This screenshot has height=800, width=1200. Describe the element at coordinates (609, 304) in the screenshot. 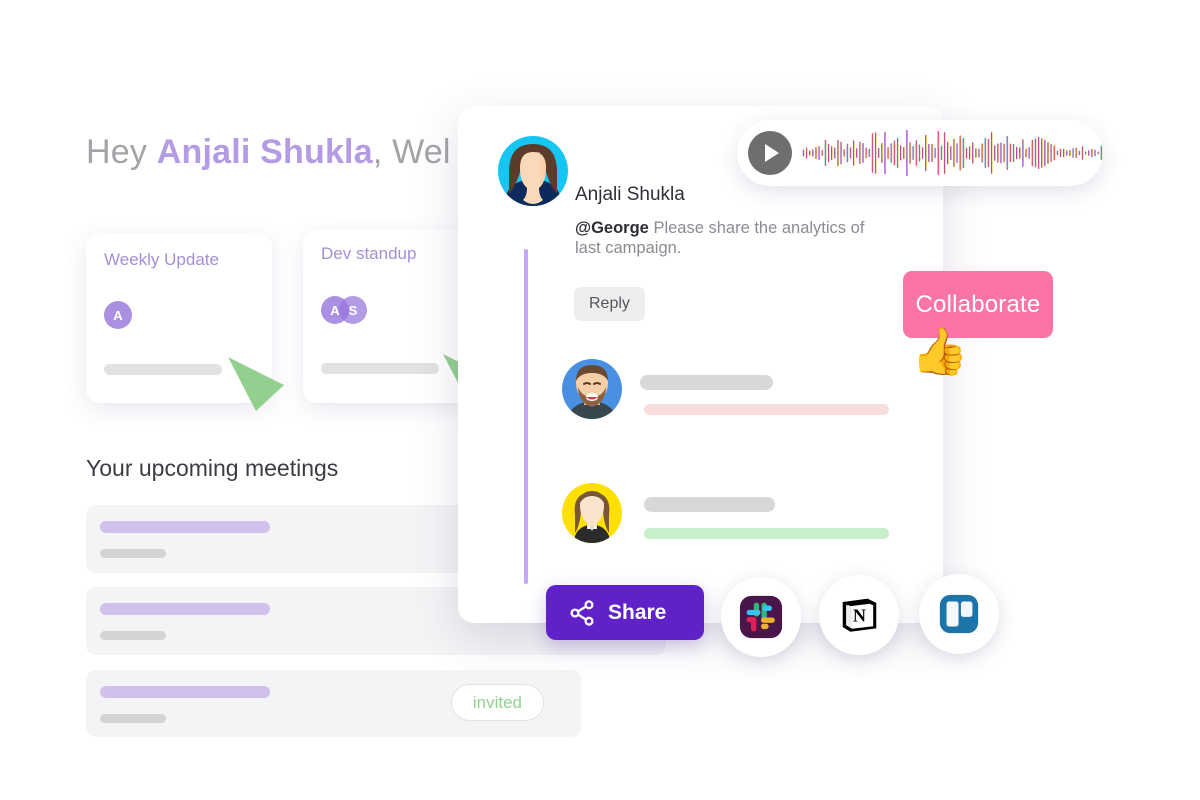

I see `reply-button: Reply` at that location.